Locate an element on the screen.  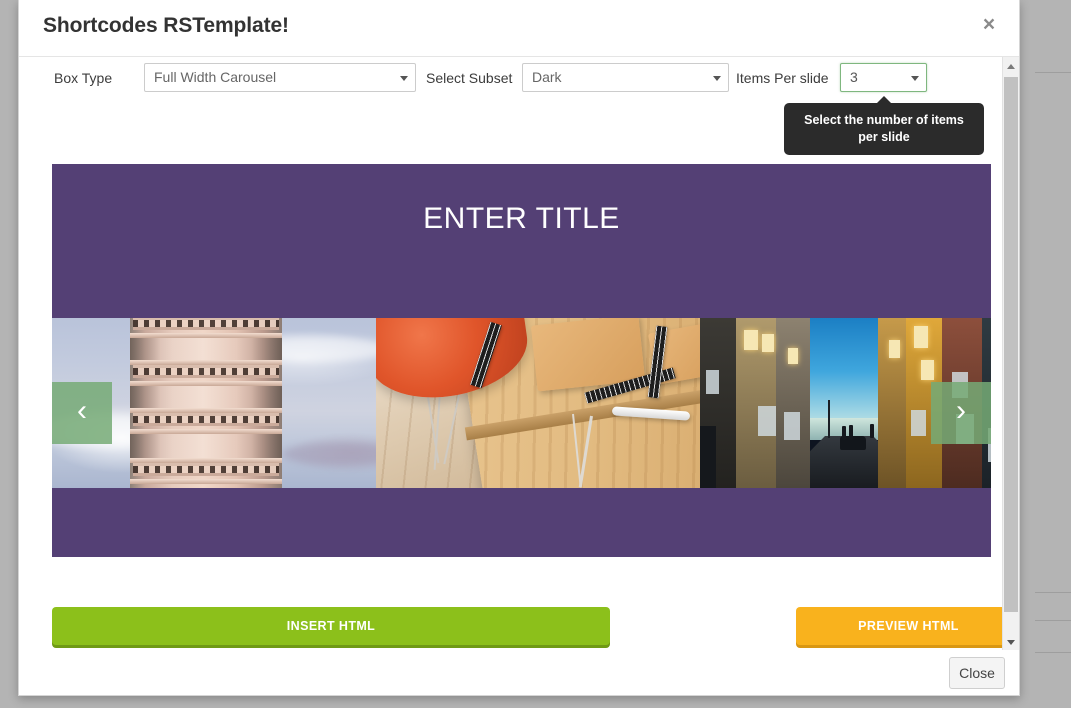
tooltip-text: Select the number of items per slide is located at coordinates (884, 128).